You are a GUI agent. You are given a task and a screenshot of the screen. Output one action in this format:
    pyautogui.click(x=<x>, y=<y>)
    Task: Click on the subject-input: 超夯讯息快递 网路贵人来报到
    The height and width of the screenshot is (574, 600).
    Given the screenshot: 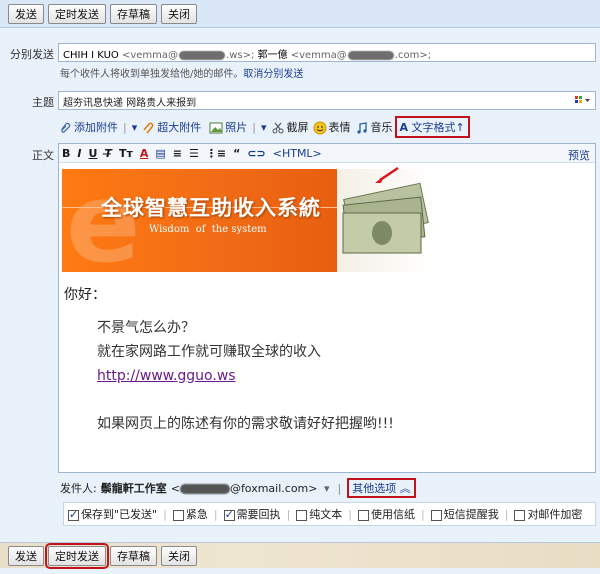 What is the action you would take?
    pyautogui.click(x=327, y=100)
    